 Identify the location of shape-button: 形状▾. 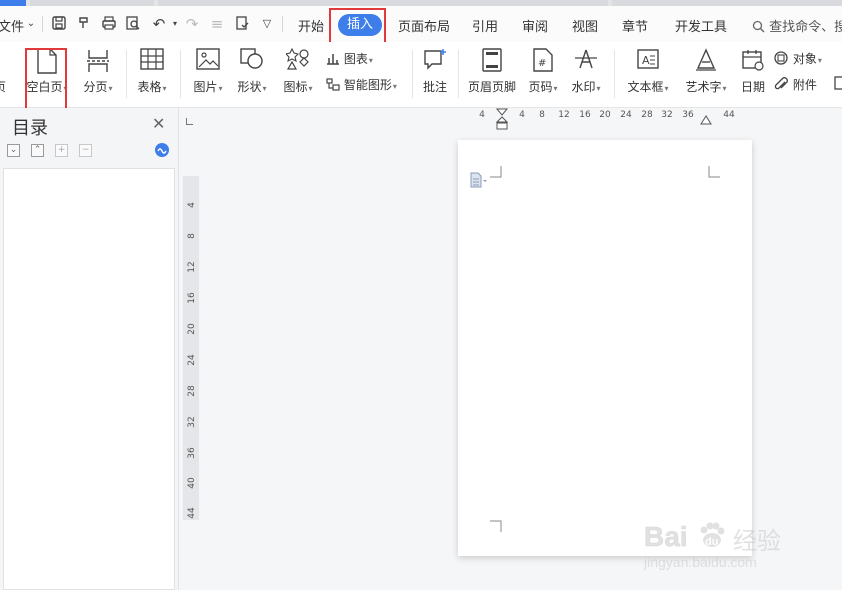
(252, 74).